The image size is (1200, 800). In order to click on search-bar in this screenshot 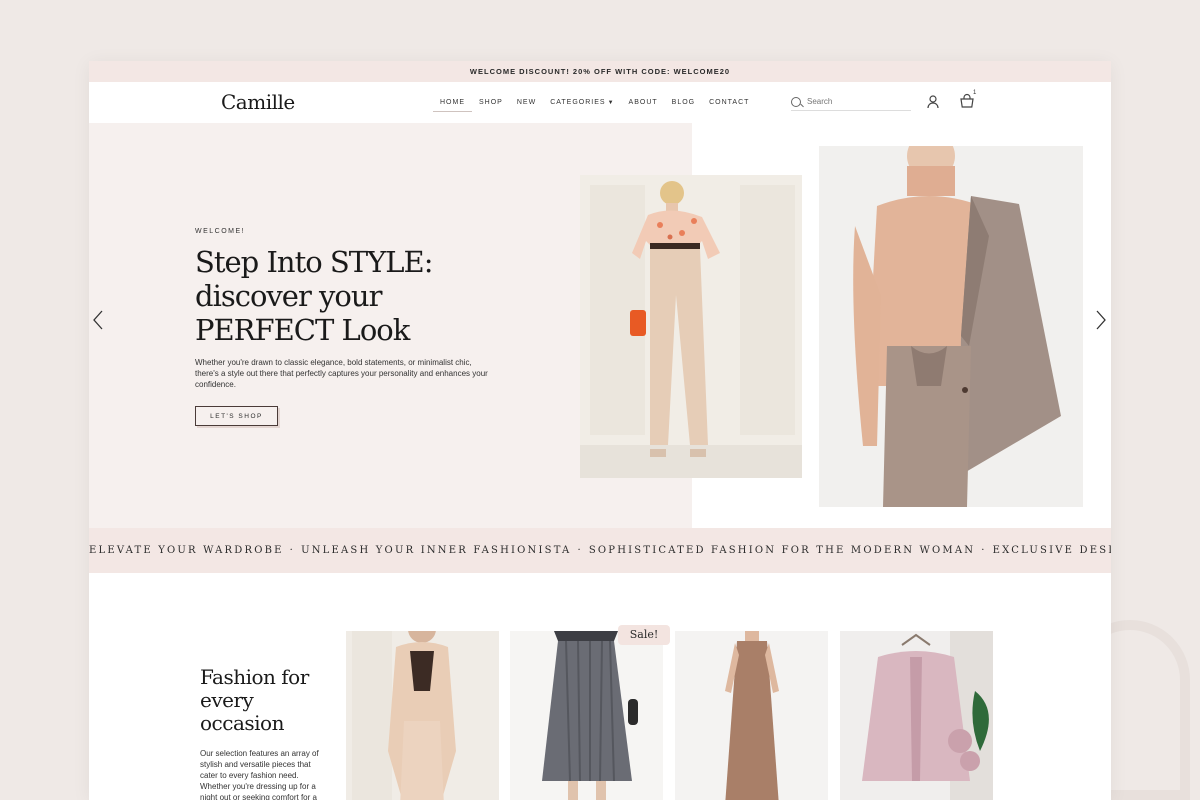, I will do `click(851, 102)`.